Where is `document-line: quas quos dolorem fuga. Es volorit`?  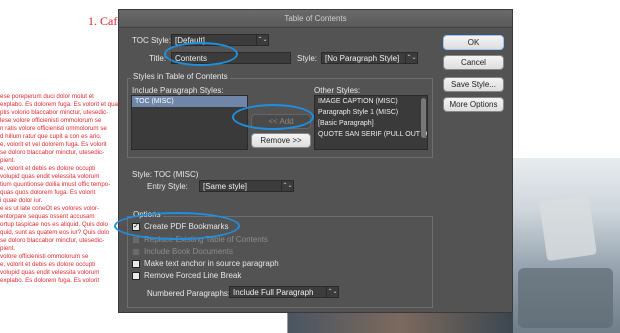 document-line: quas quos dolorem fuga. Es volorit is located at coordinates (48, 192).